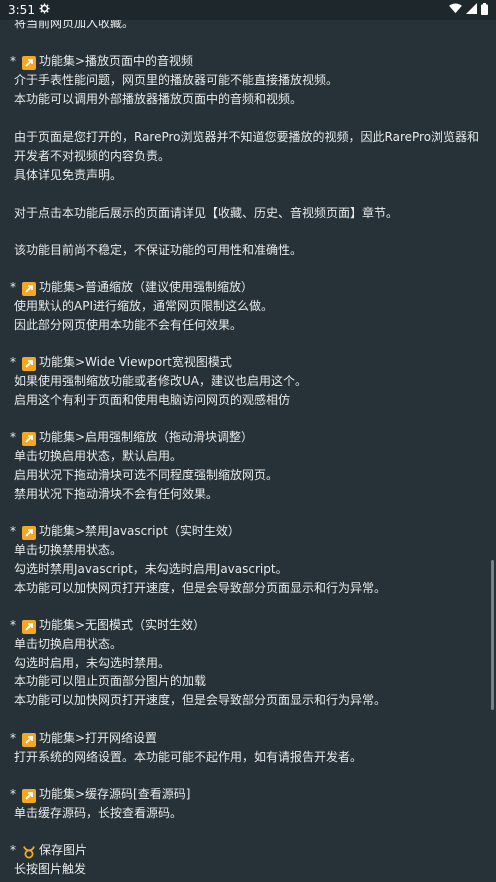  I want to click on body-text: 本功能可以调用外部播放器播放页面中的音频和视频。, so click(158, 99).